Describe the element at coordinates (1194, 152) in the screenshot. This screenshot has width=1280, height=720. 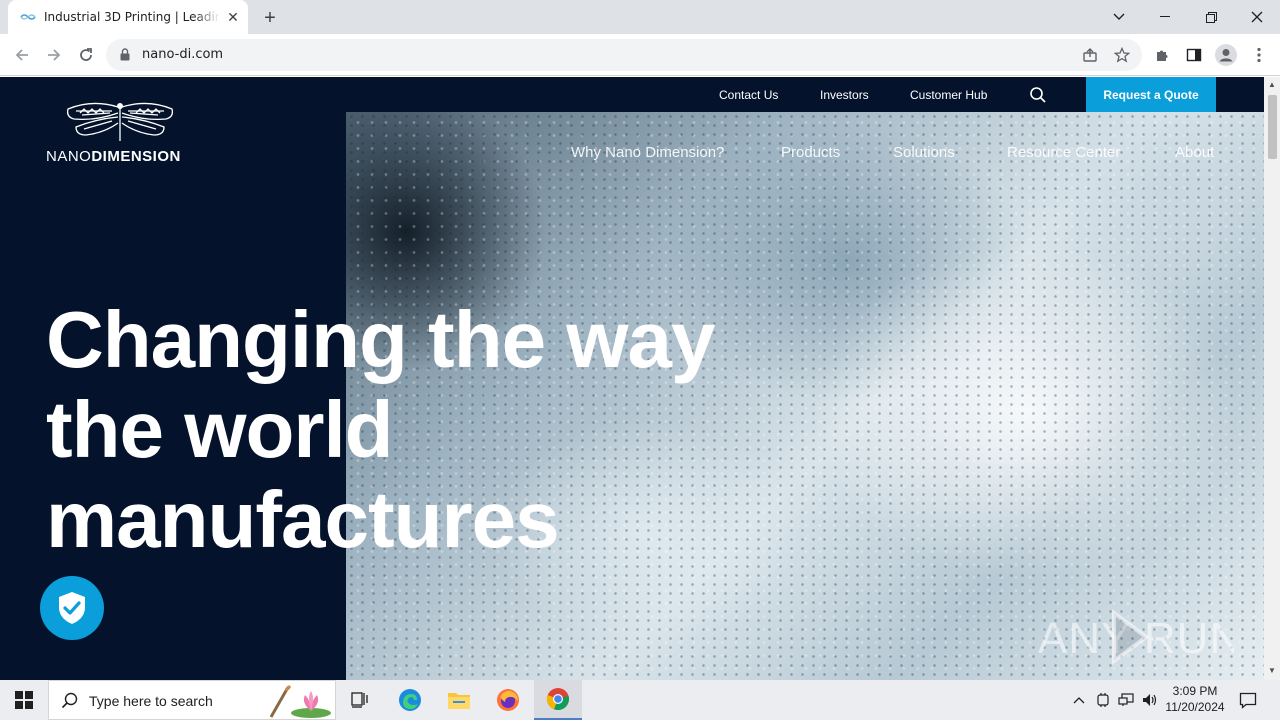
I see `nav-about: About` at that location.